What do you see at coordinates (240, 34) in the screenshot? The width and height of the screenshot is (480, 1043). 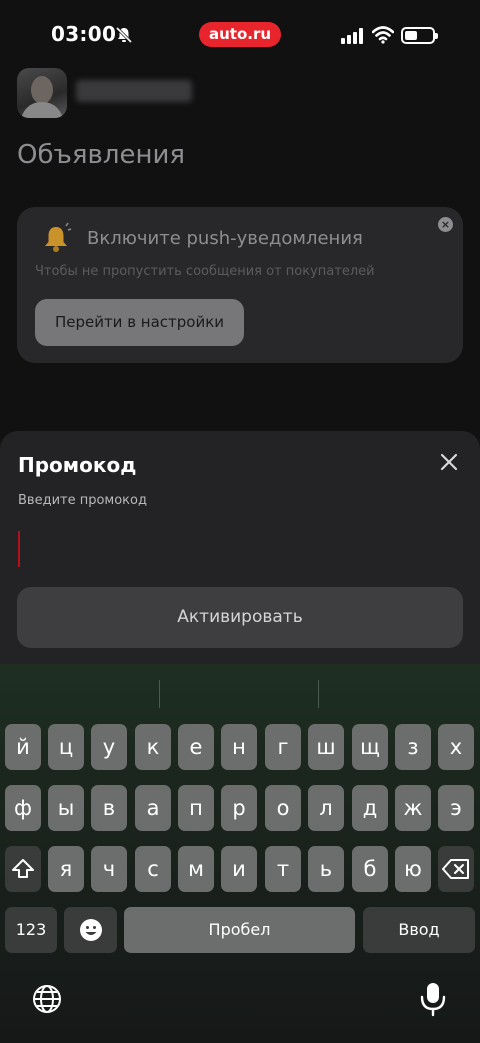 I see `app-badge: auto.ru` at bounding box center [240, 34].